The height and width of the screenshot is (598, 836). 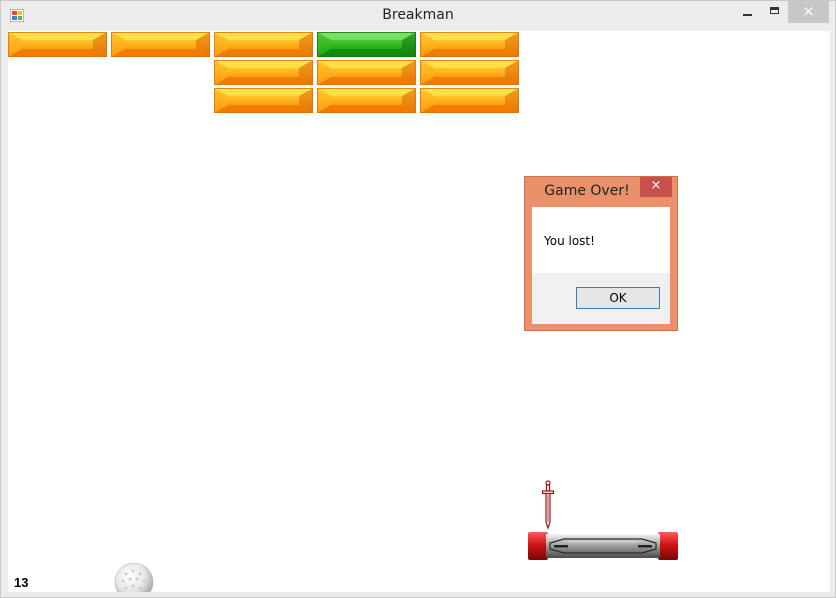 What do you see at coordinates (569, 241) in the screenshot?
I see `dialog-message: You lost!` at bounding box center [569, 241].